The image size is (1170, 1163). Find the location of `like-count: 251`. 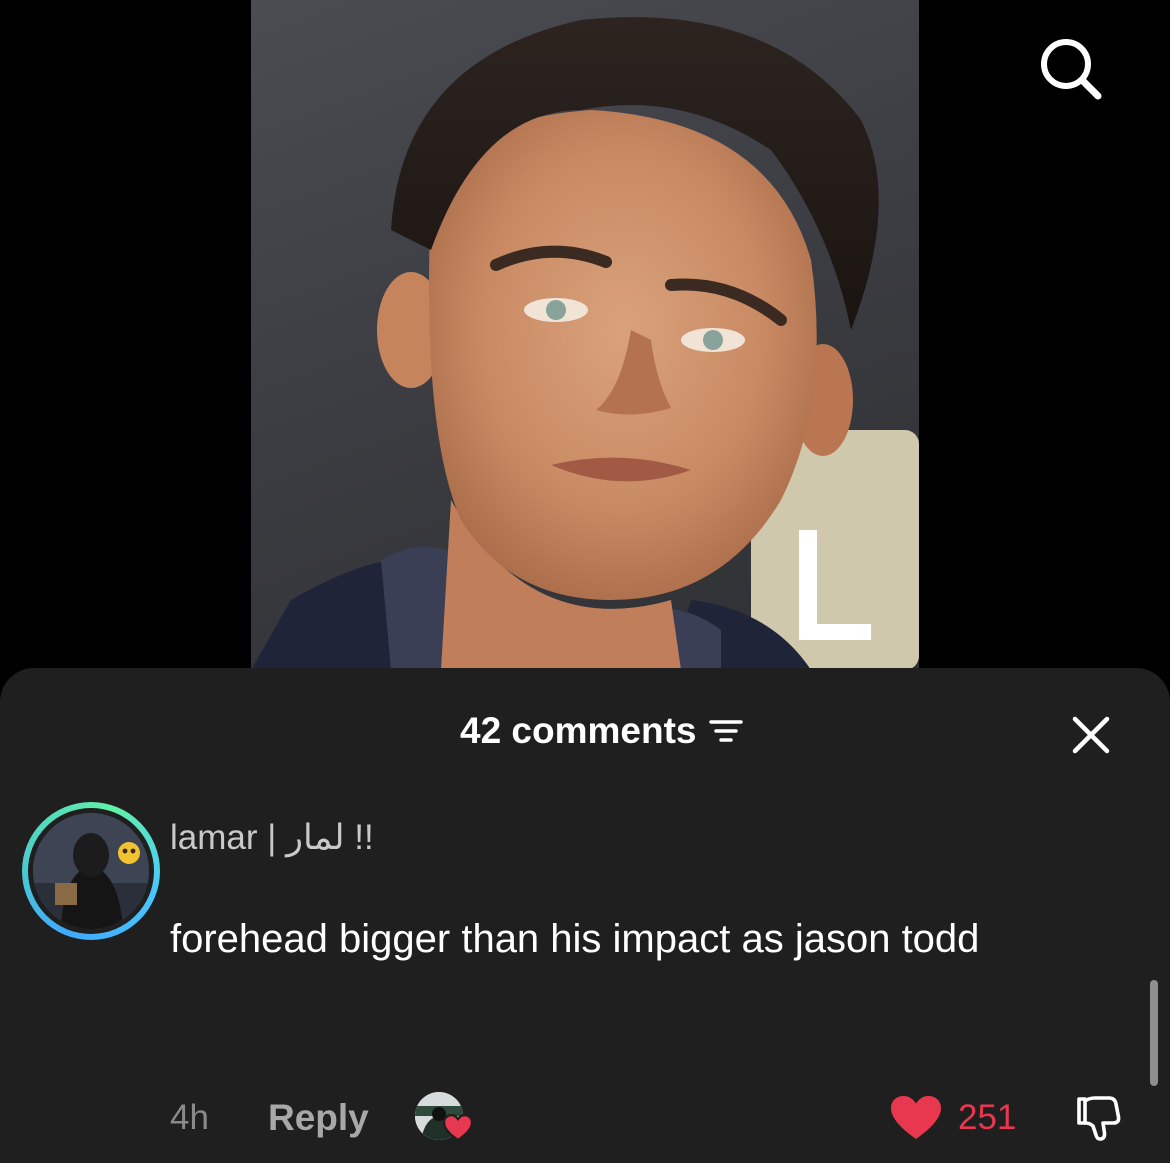

like-count: 251 is located at coordinates (987, 1117).